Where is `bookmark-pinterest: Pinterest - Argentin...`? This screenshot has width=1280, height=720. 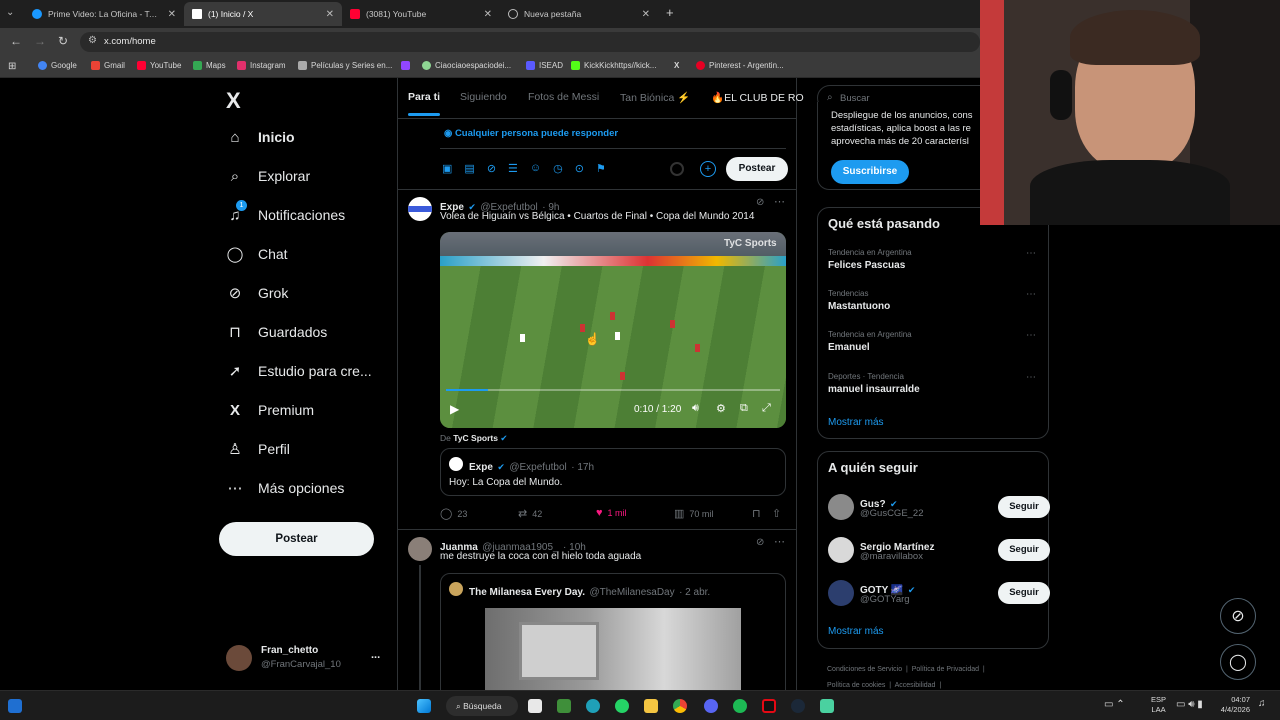 bookmark-pinterest: Pinterest - Argentin... is located at coordinates (740, 65).